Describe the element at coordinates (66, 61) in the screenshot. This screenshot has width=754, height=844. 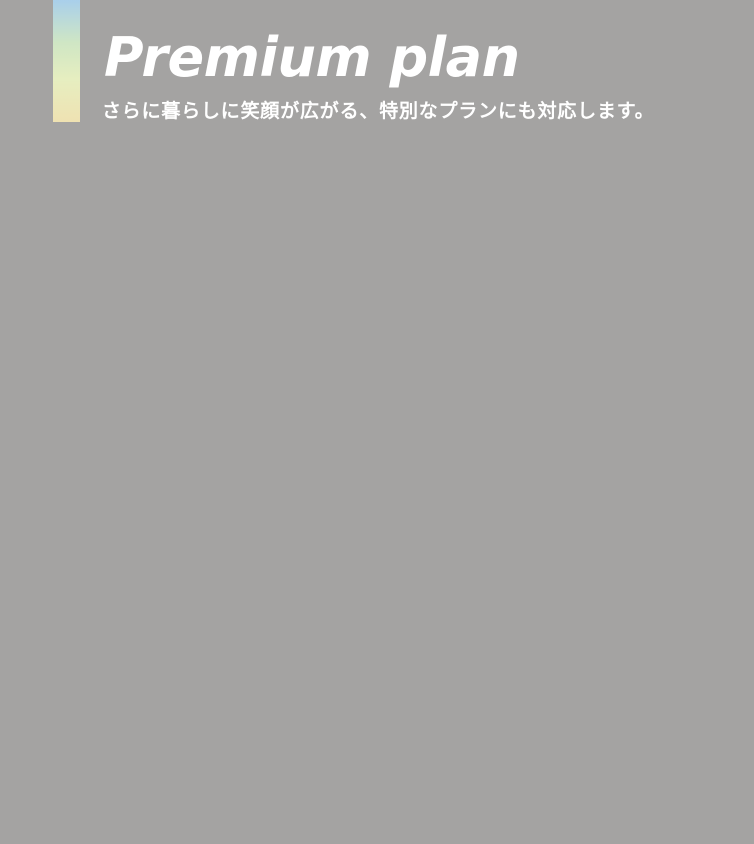
I see `accent-bar` at that location.